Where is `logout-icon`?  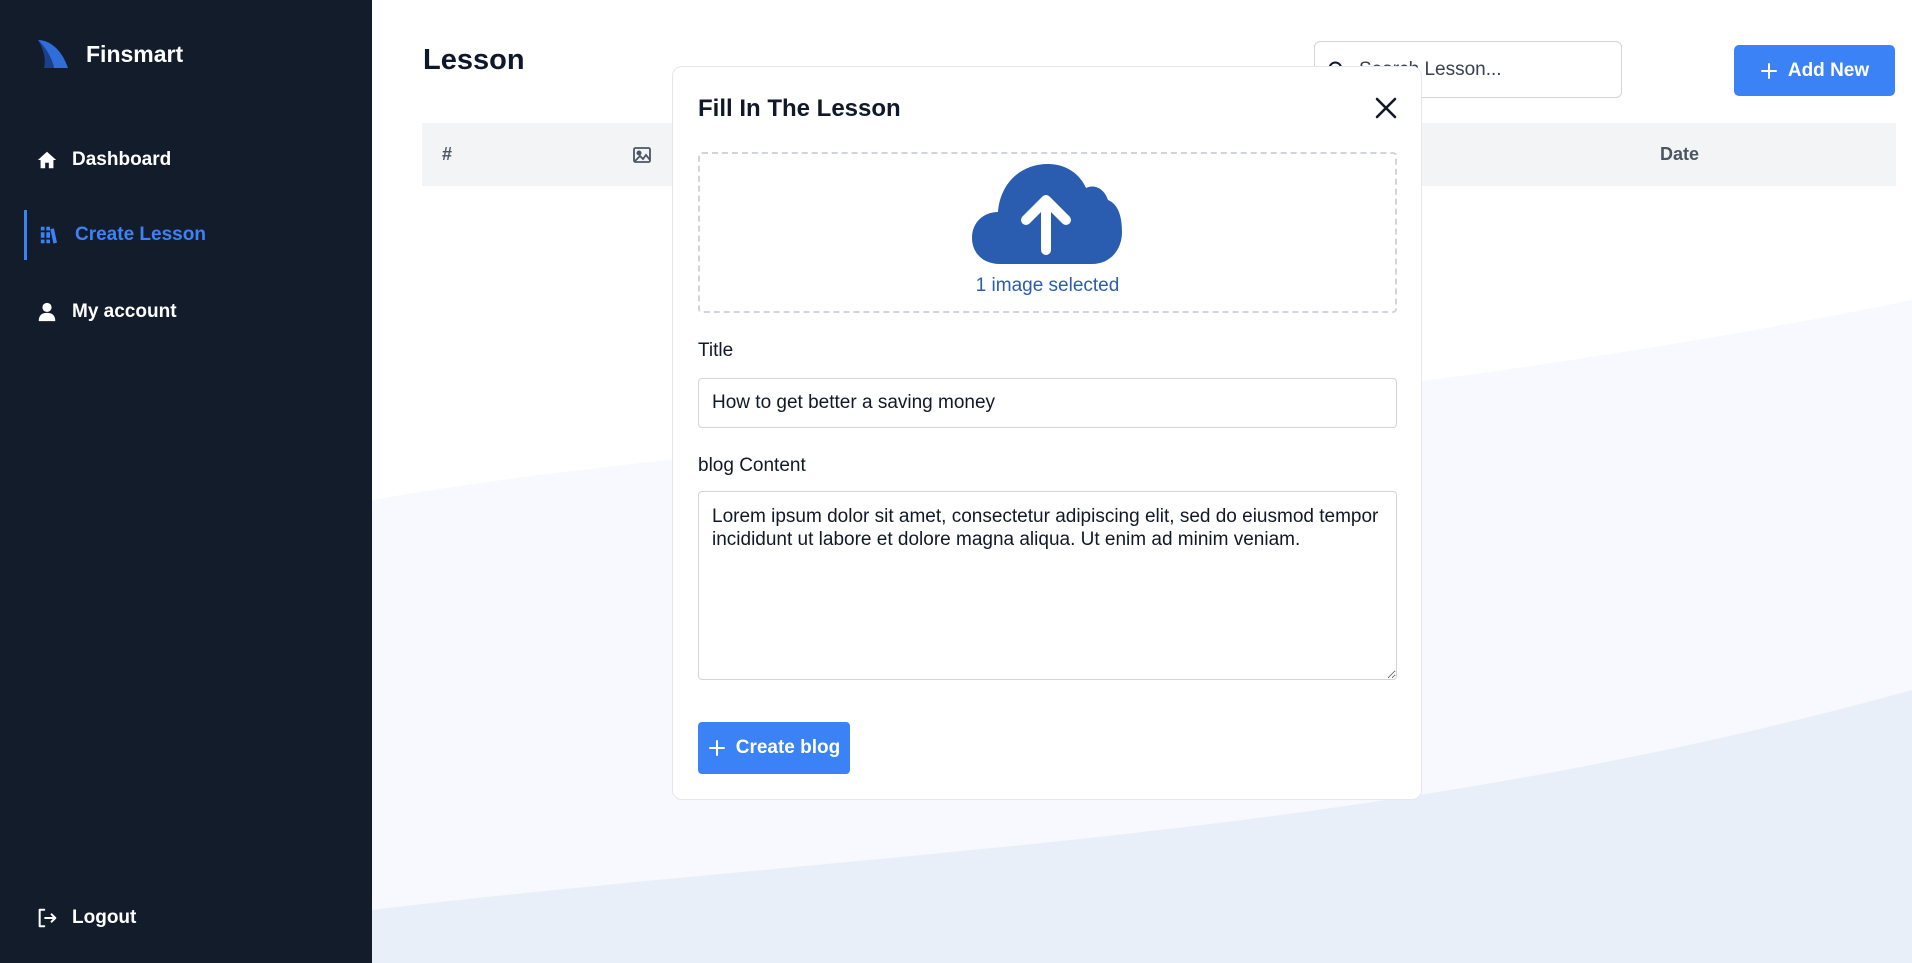
logout-icon is located at coordinates (47, 918).